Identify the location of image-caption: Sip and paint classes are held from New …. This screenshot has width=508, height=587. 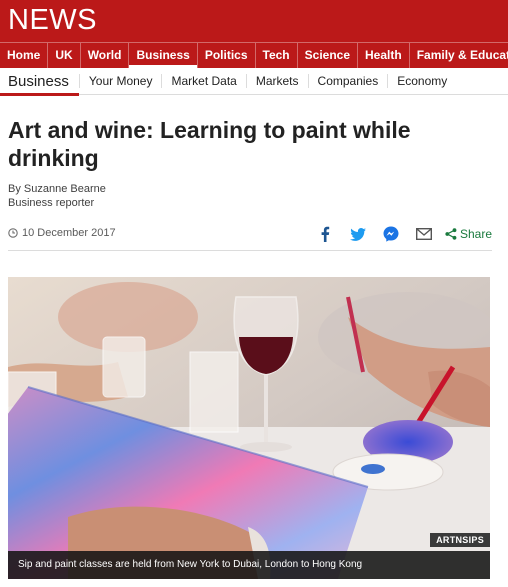
(249, 565).